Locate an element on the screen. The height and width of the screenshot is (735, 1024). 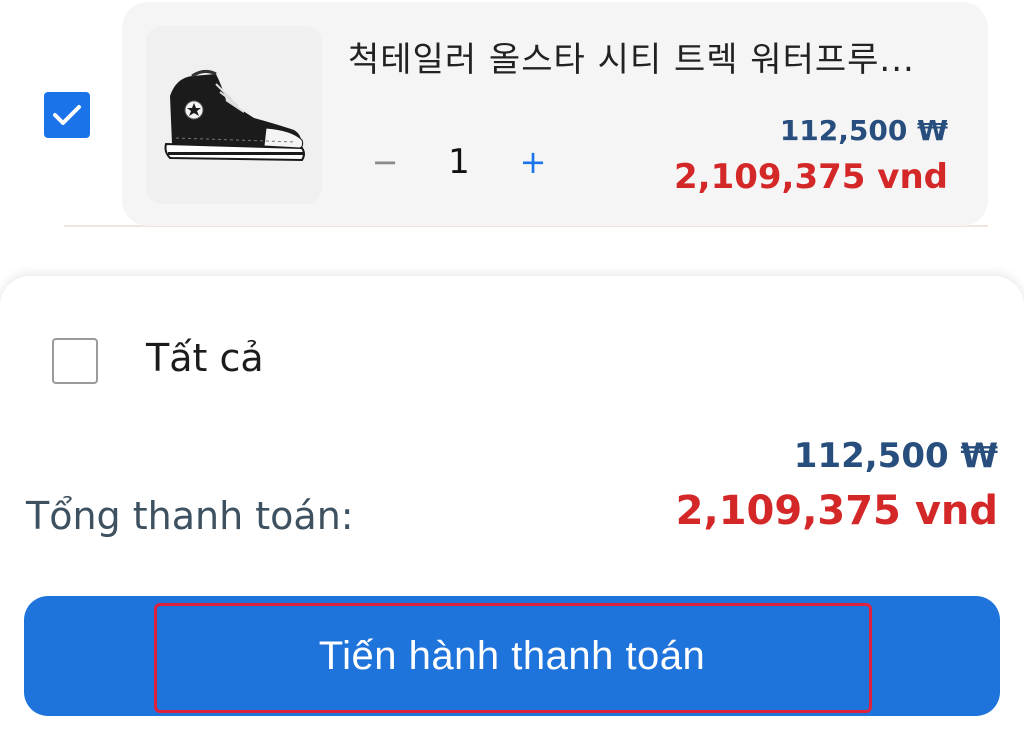
checkout-button-label: Tiến hành thanh toán is located at coordinates (512, 656).